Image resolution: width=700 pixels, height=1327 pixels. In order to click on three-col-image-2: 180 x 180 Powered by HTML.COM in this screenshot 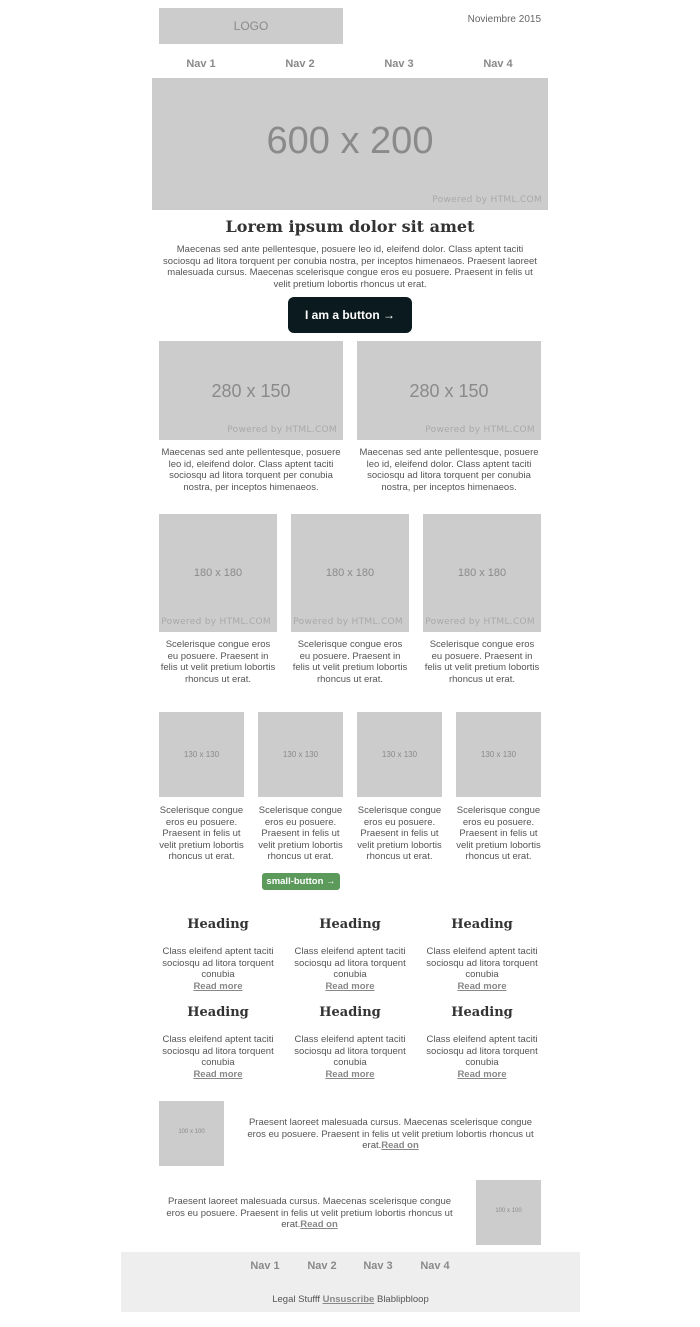, I will do `click(350, 573)`.